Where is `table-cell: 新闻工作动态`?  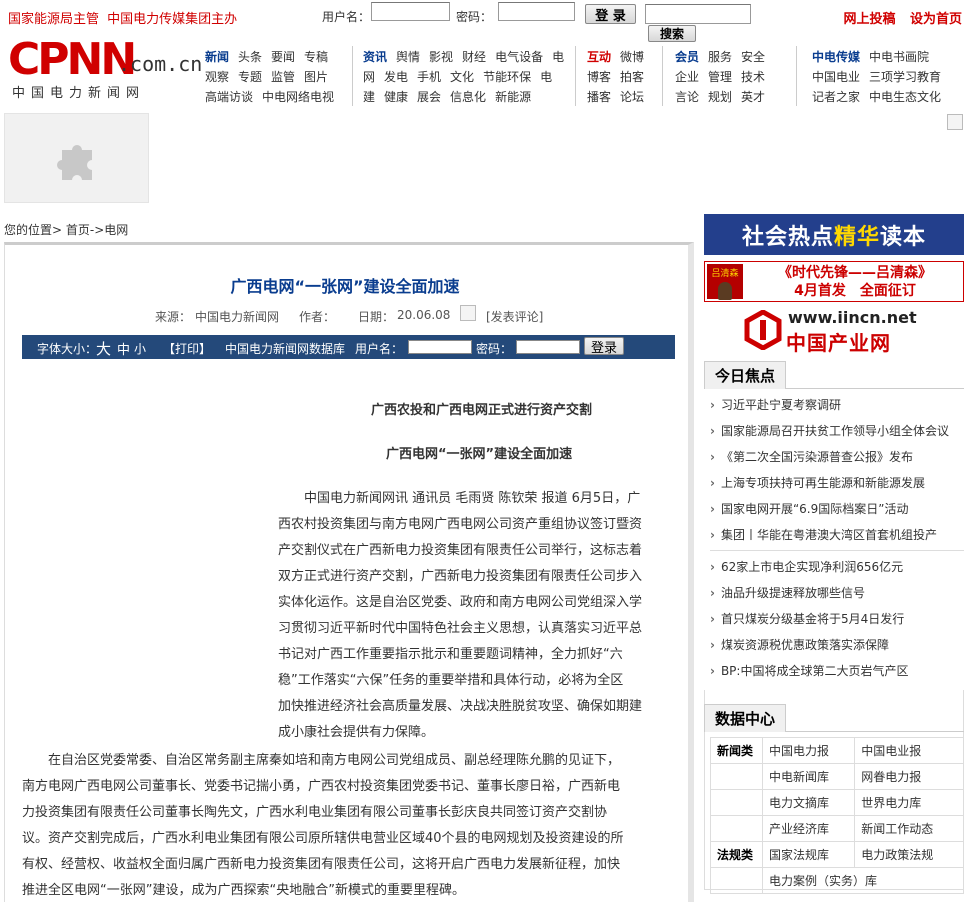 table-cell: 新闻工作动态 is located at coordinates (909, 828).